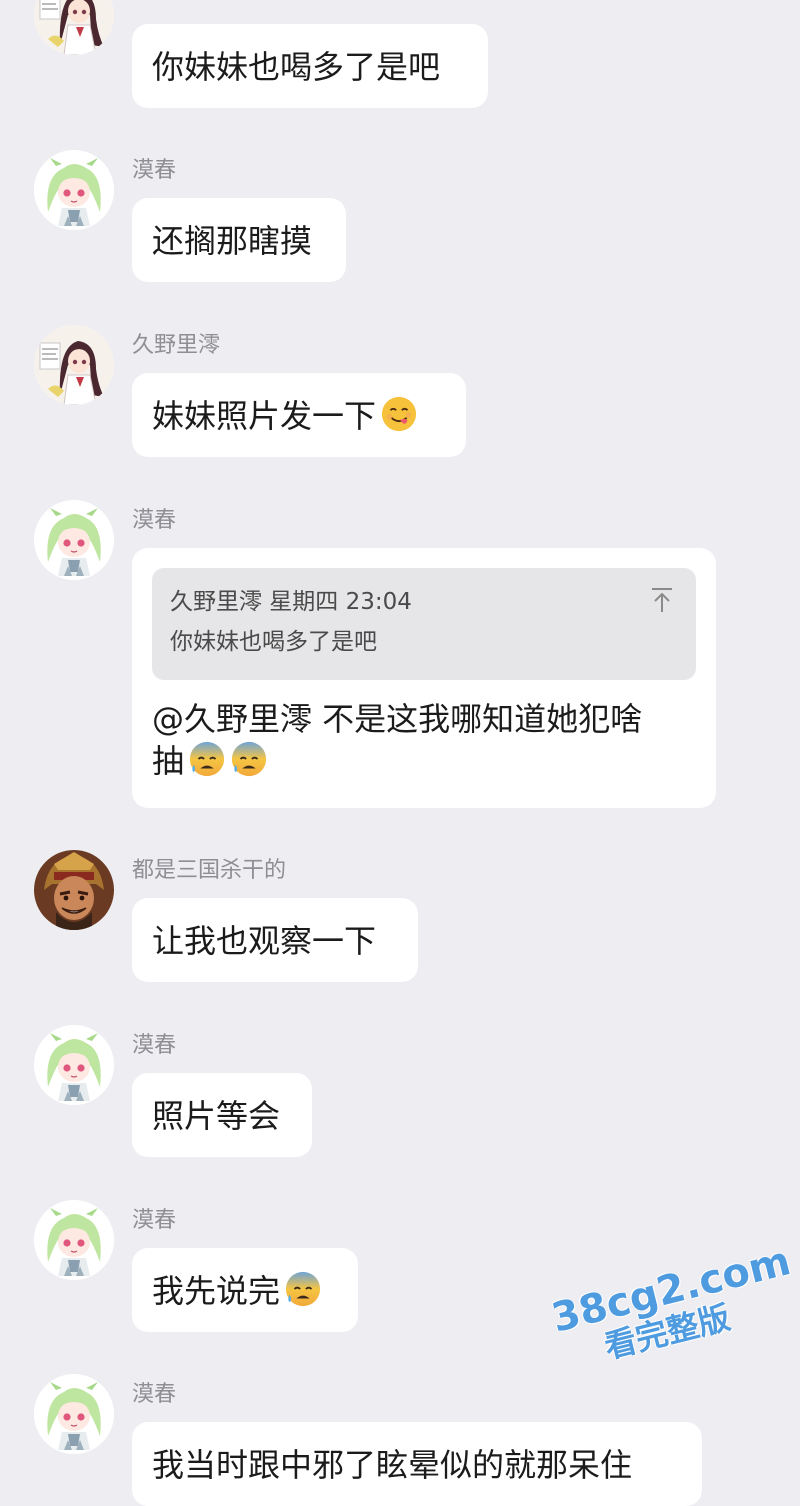  Describe the element at coordinates (264, 941) in the screenshot. I see `message-text: 让我也观察一下` at that location.